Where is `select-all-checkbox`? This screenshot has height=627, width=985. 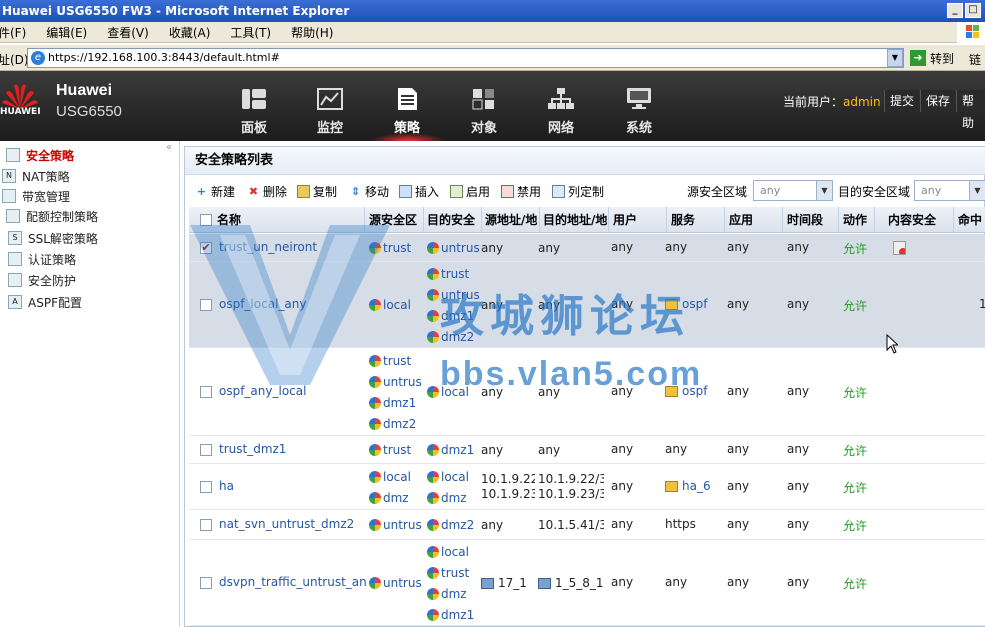
select-all-checkbox is located at coordinates (206, 220).